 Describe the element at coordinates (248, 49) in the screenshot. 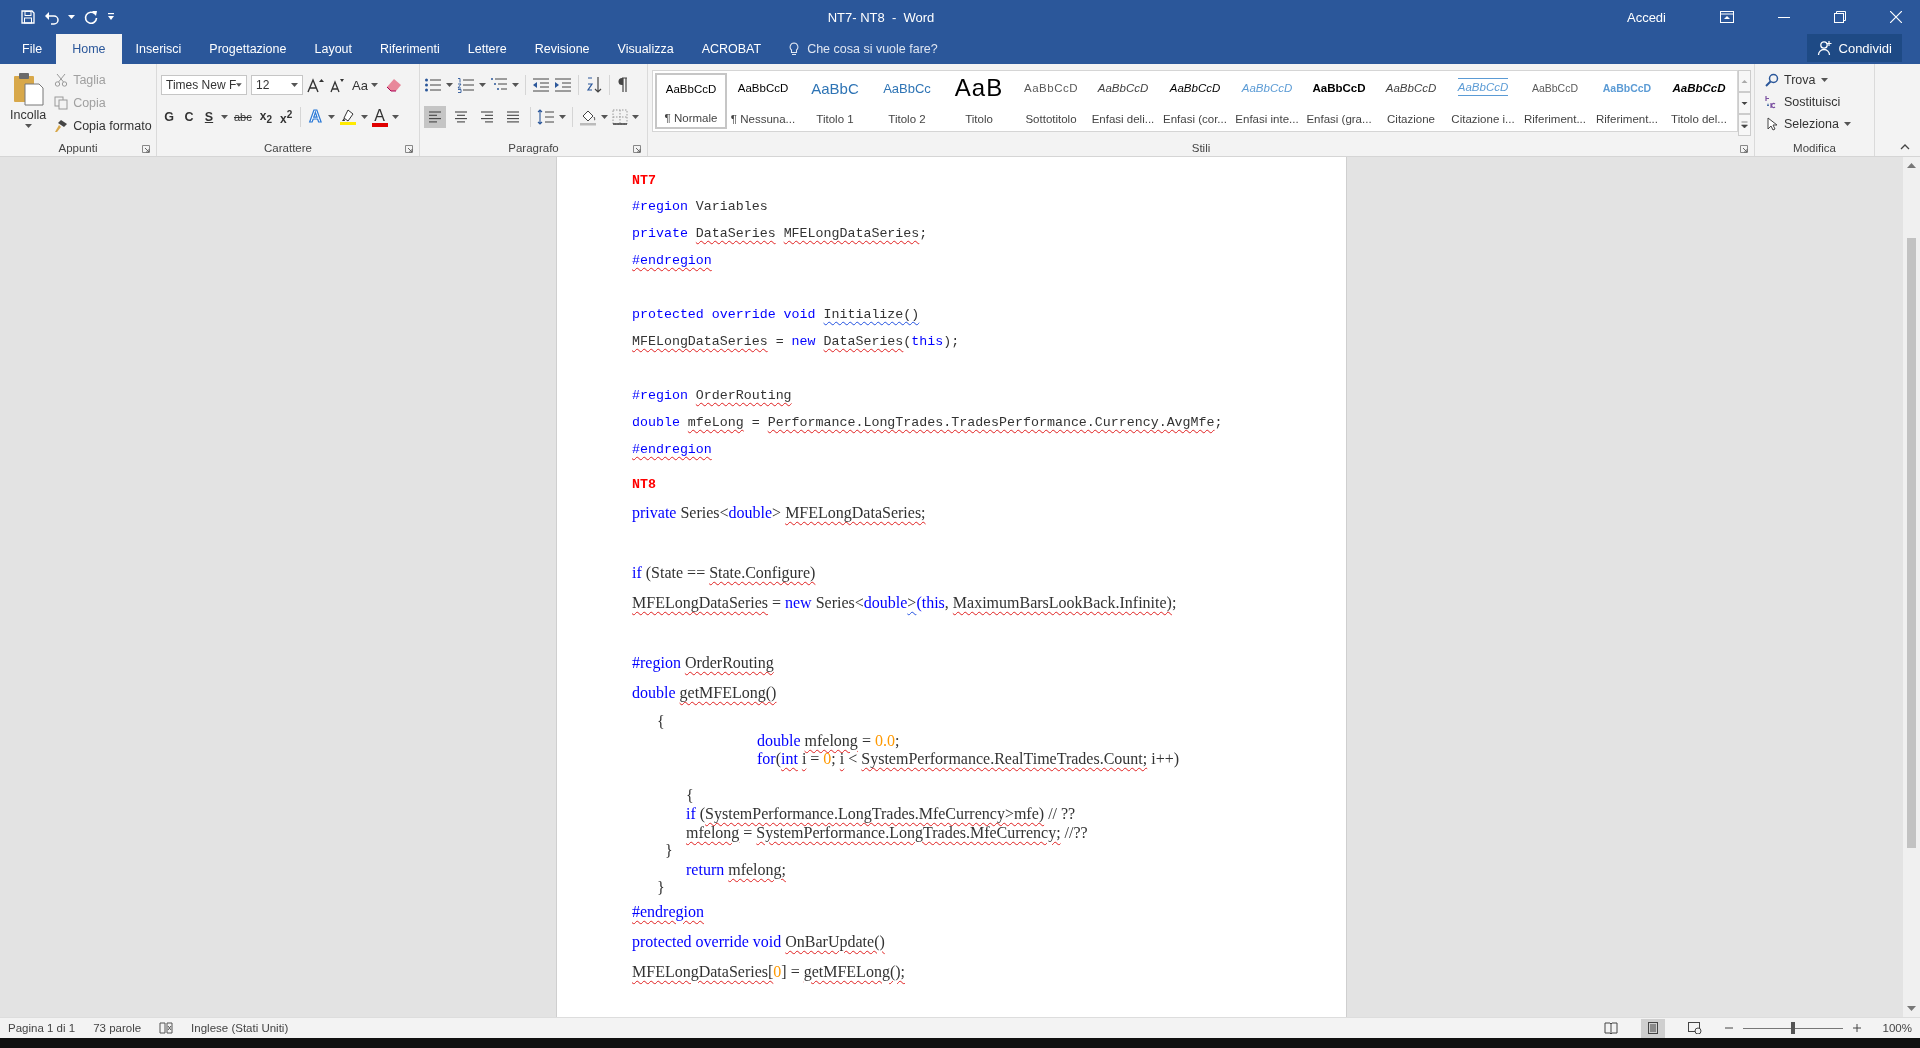

I see `ribbon-tab: Progettazione` at that location.